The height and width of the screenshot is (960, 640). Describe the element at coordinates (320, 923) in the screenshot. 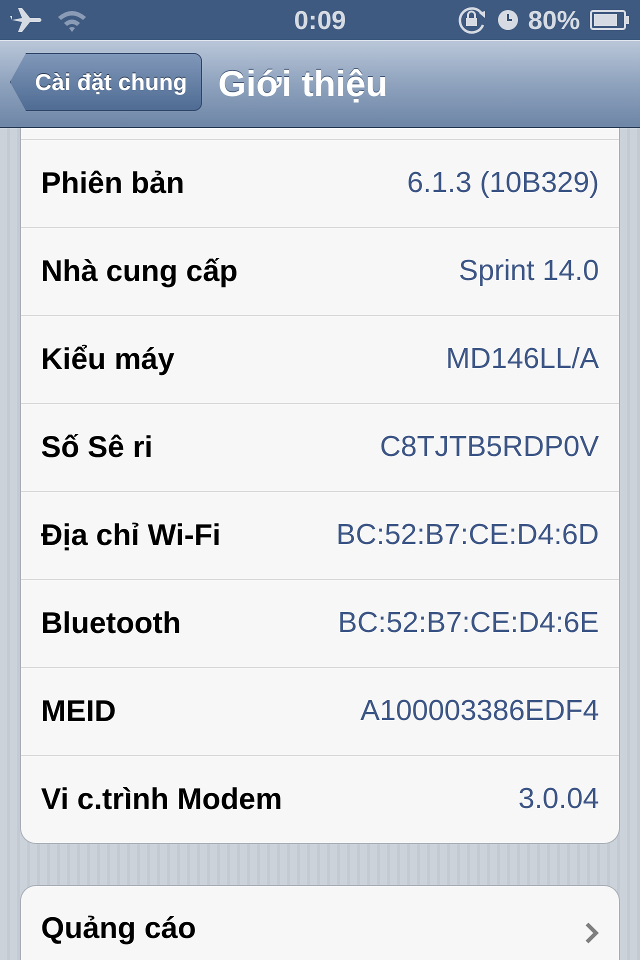

I see `settings-row: Quảng cáo` at that location.